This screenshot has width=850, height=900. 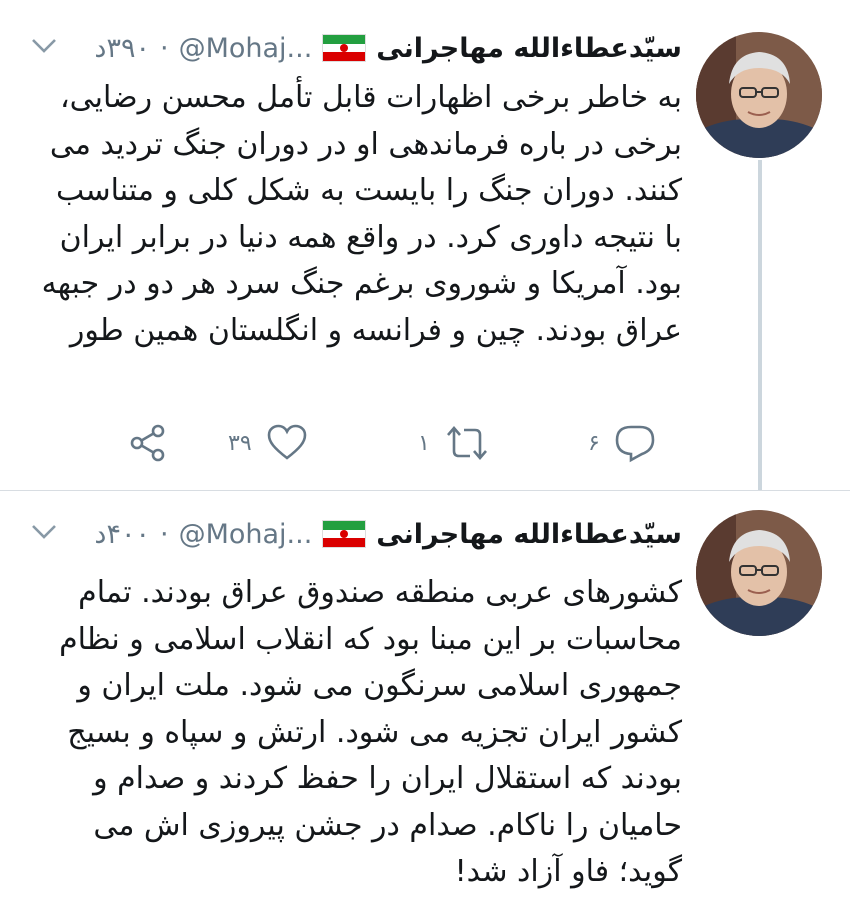 I want to click on action-bar: ۳۹ ۱ ۶, so click(x=398, y=443).